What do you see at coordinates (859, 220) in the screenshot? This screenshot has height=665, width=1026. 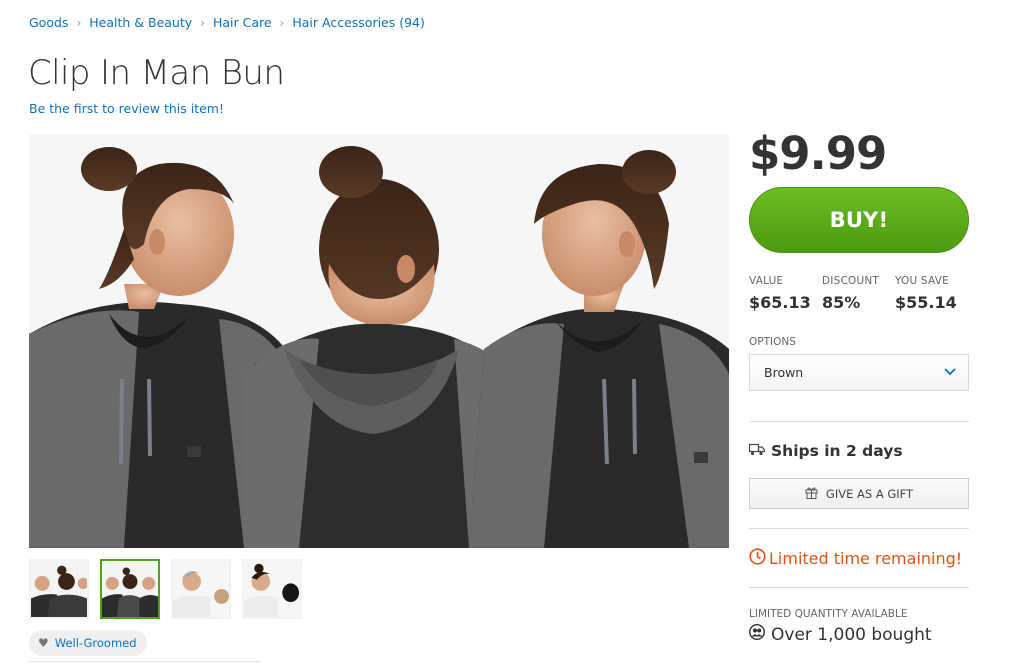 I see `buy-button: BUY!` at bounding box center [859, 220].